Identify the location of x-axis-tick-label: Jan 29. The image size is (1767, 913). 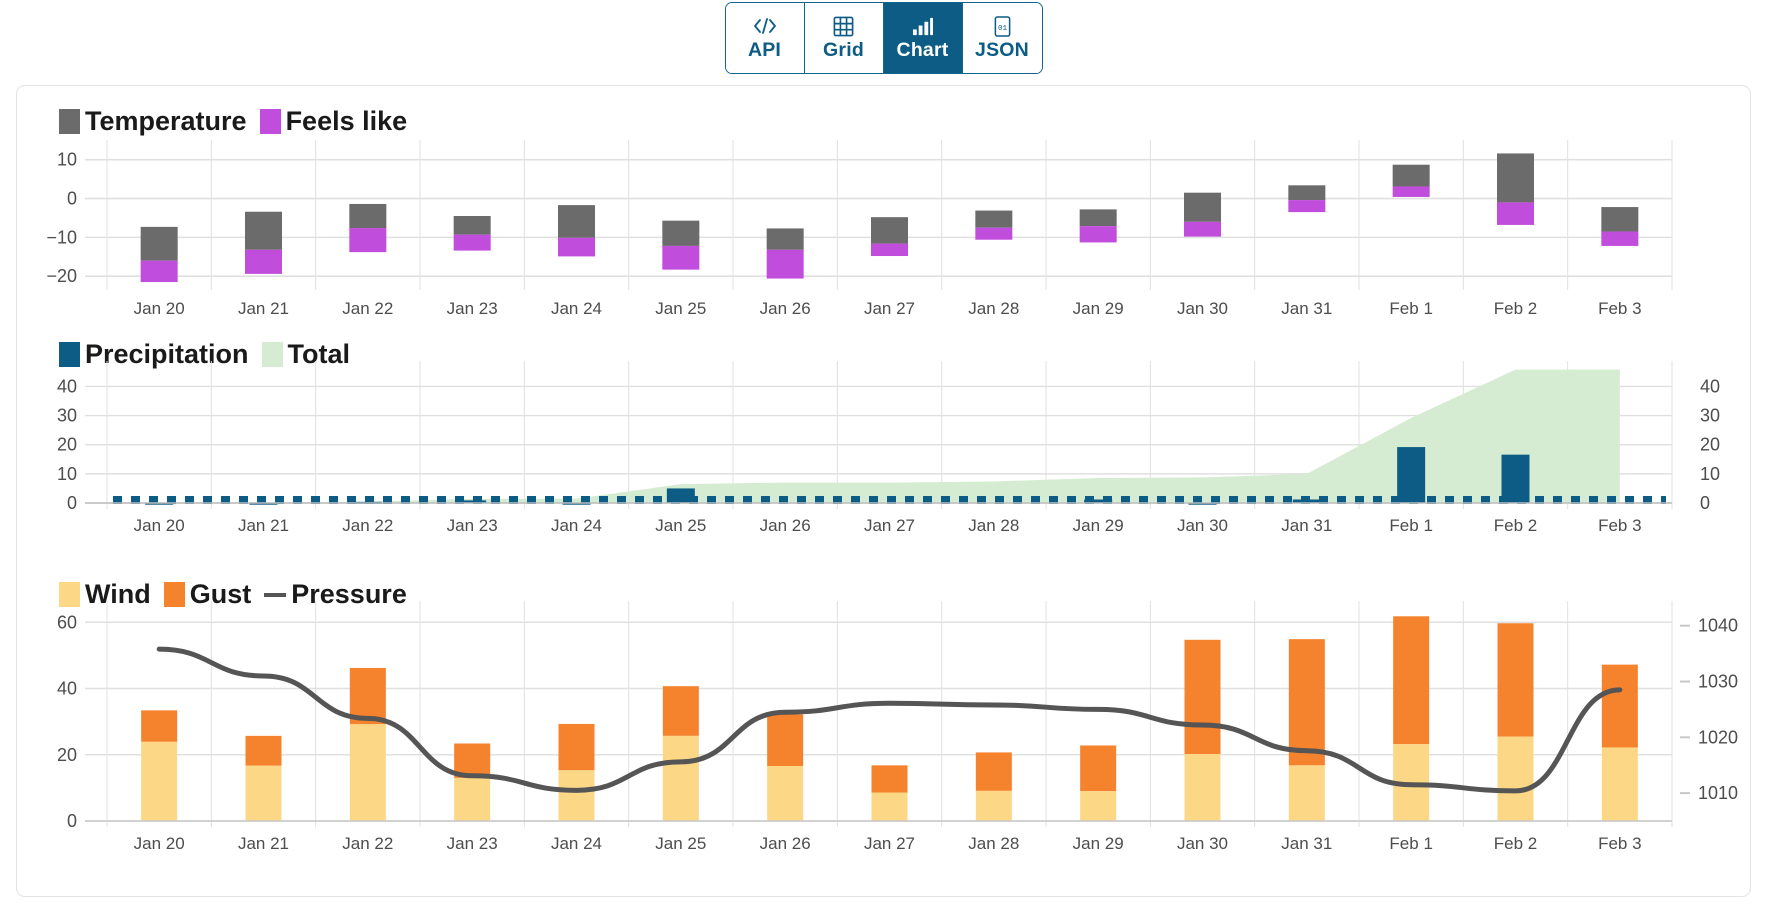
(1098, 525).